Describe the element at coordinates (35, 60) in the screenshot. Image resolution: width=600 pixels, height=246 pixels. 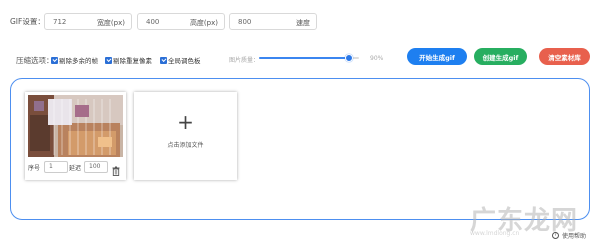
I see `compress-label: 压缩选项：` at that location.